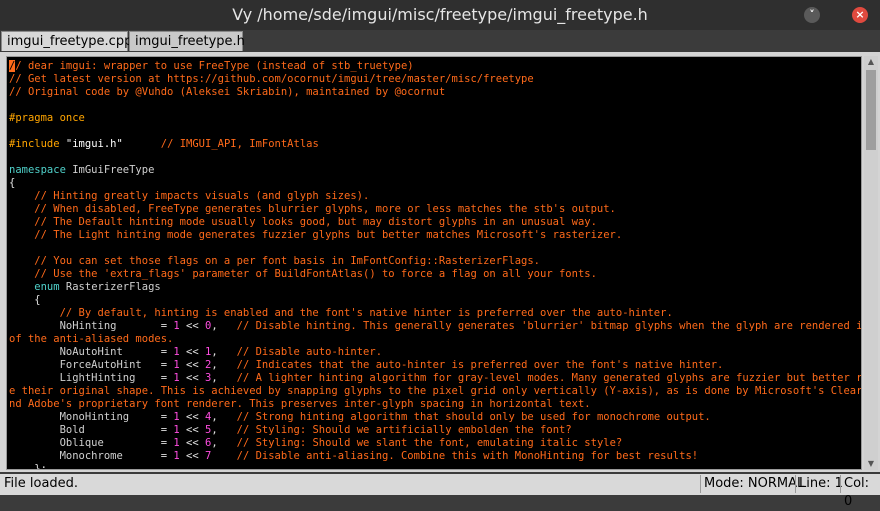 The width and height of the screenshot is (880, 511). I want to click on code-token: ForceAutoHint, so click(85, 365).